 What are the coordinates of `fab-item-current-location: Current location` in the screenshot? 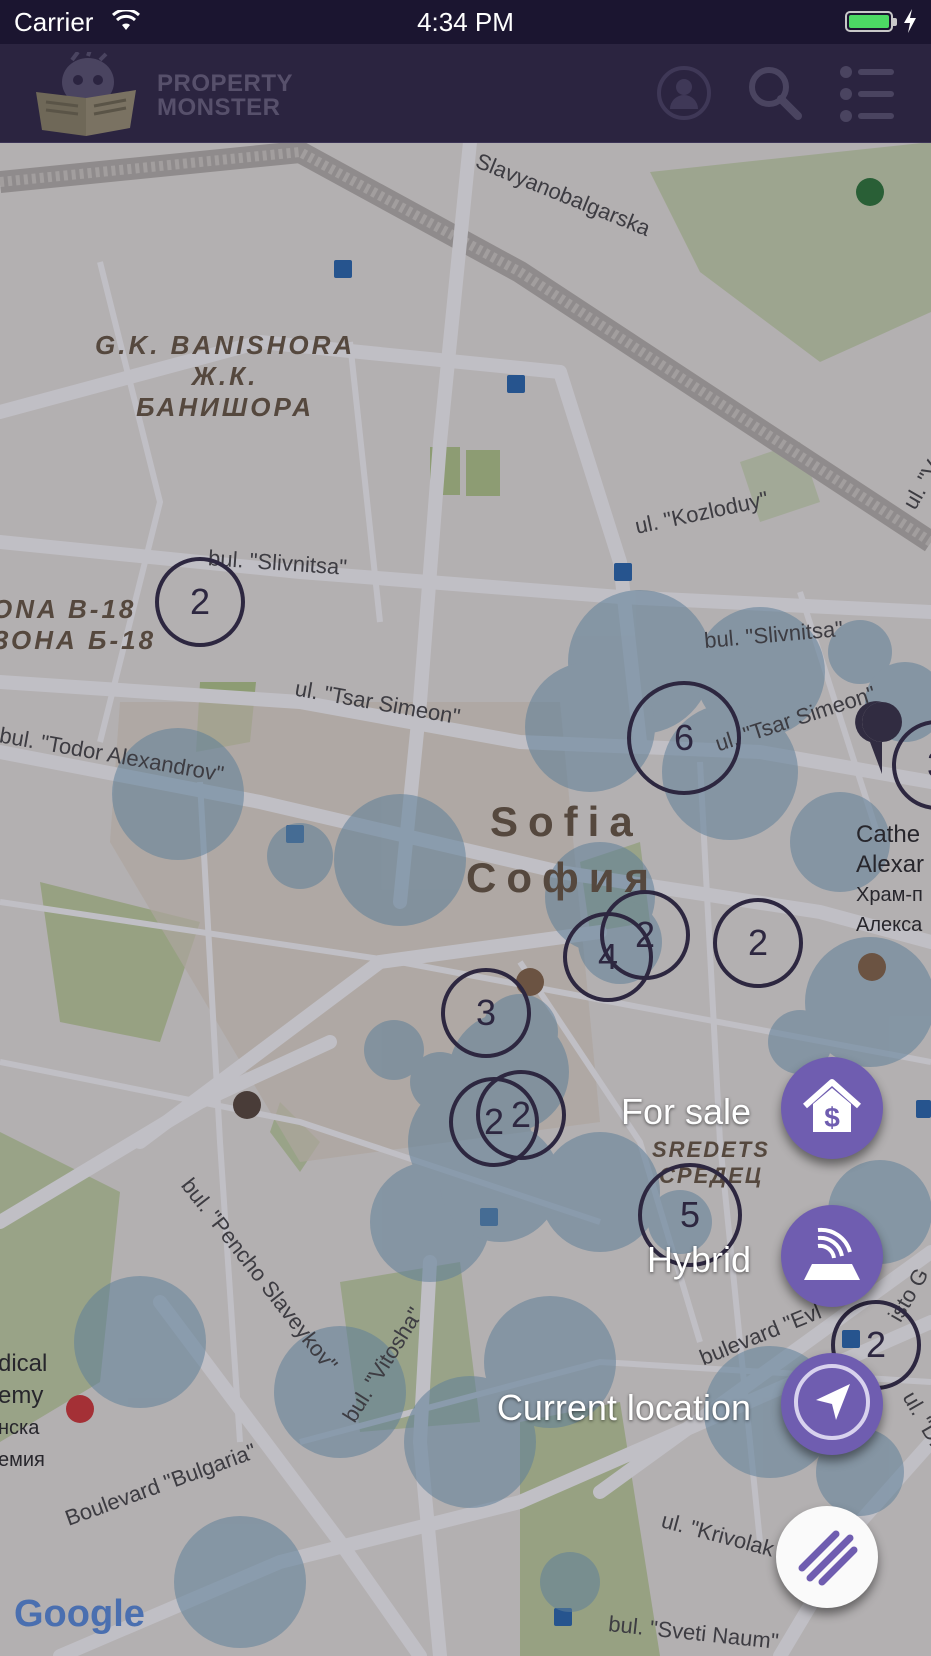 It's located at (465, 1408).